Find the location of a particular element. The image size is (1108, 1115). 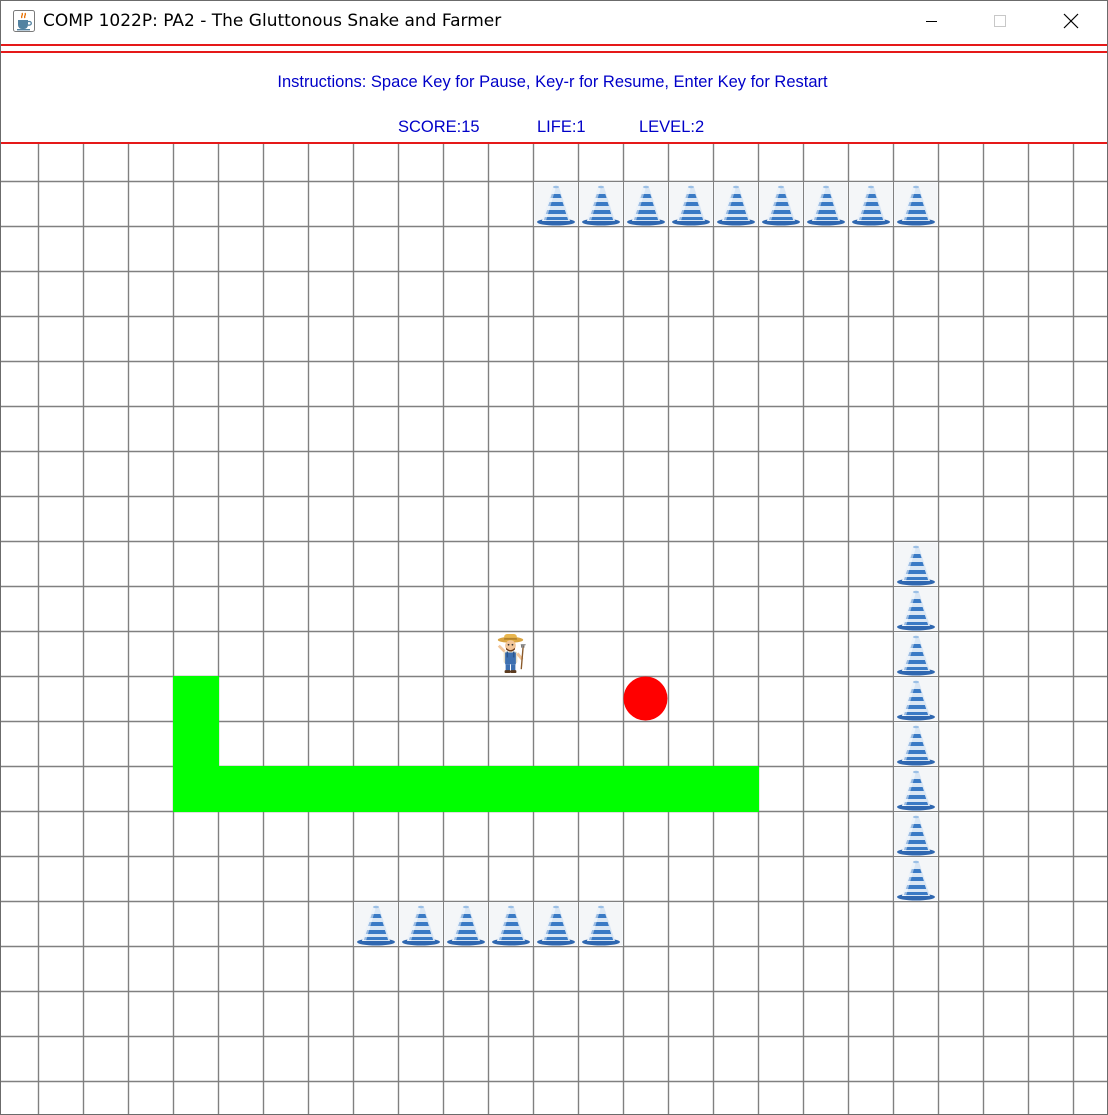

snake is located at coordinates (466, 744).